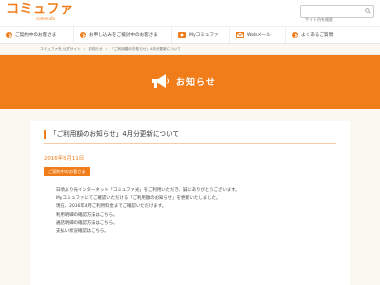 This screenshot has height=285, width=380. I want to click on payment-status-link: 支払い状況確認はこちら。, so click(148, 232).